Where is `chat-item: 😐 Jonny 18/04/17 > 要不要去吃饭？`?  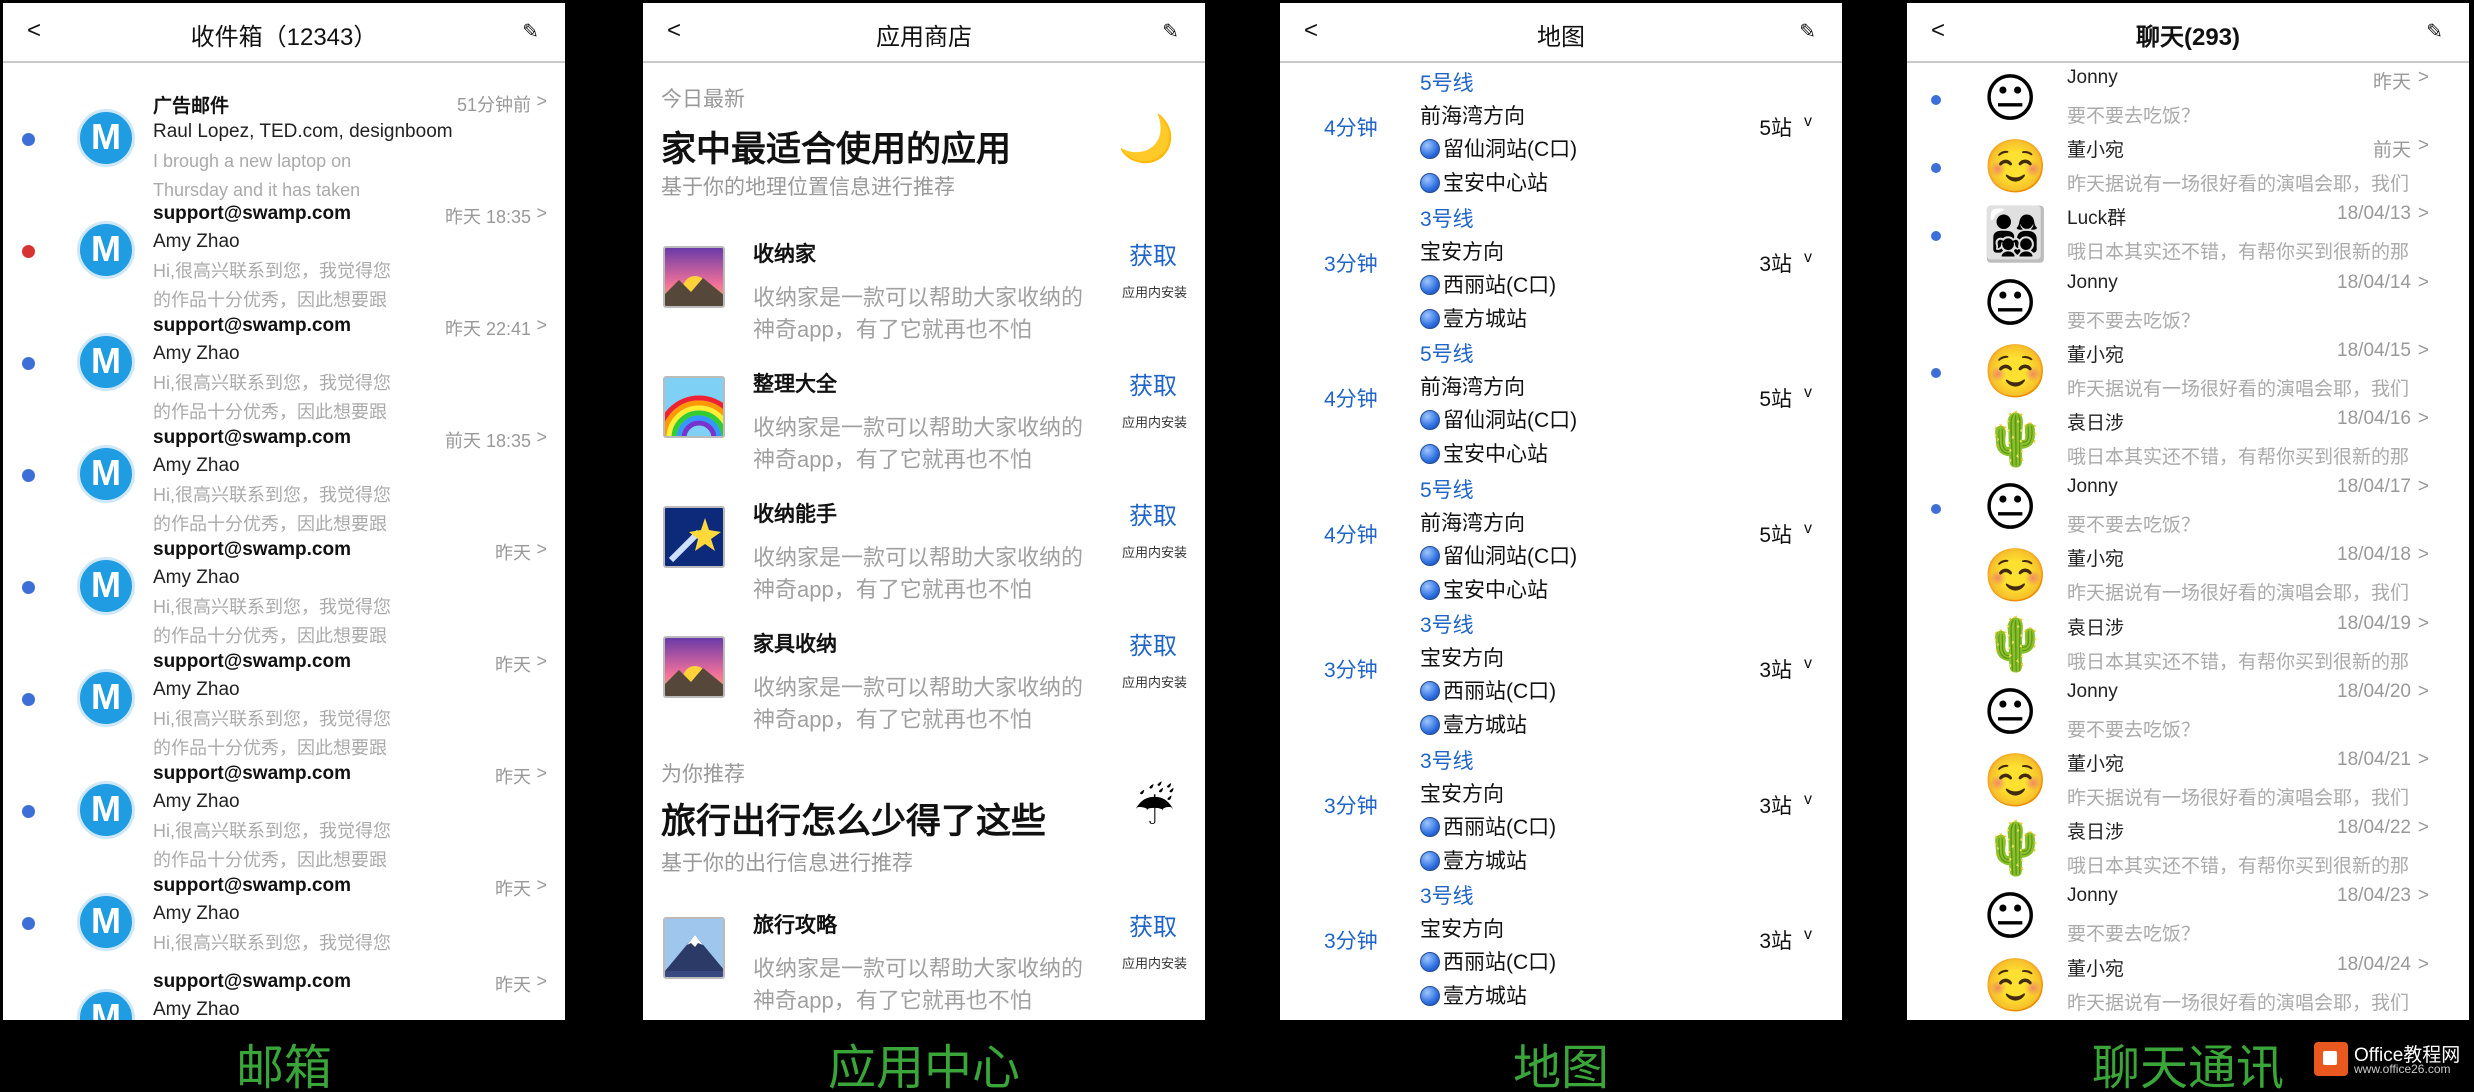 chat-item: 😐 Jonny 18/04/17 > 要不要去吃饭？ is located at coordinates (2188, 512).